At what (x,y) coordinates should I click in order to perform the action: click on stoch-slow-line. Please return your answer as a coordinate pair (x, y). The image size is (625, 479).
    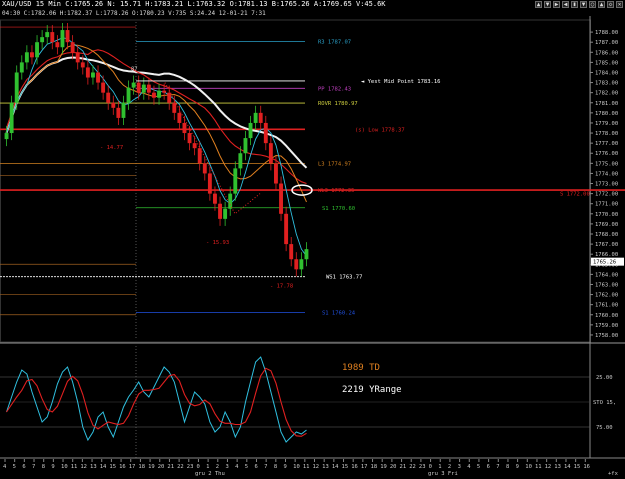
    Looking at the image, I should click on (156, 402).